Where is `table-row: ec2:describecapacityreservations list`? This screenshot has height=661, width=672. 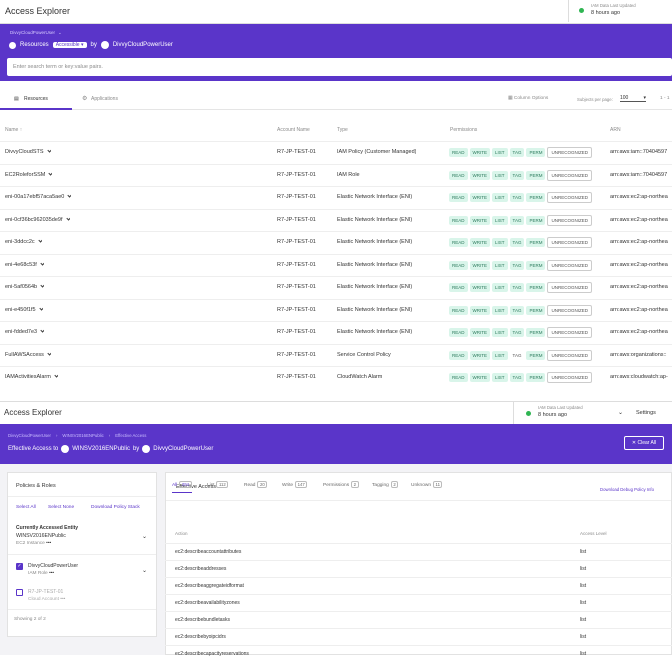 table-row: ec2:describecapacityreservations list is located at coordinates (418, 653).